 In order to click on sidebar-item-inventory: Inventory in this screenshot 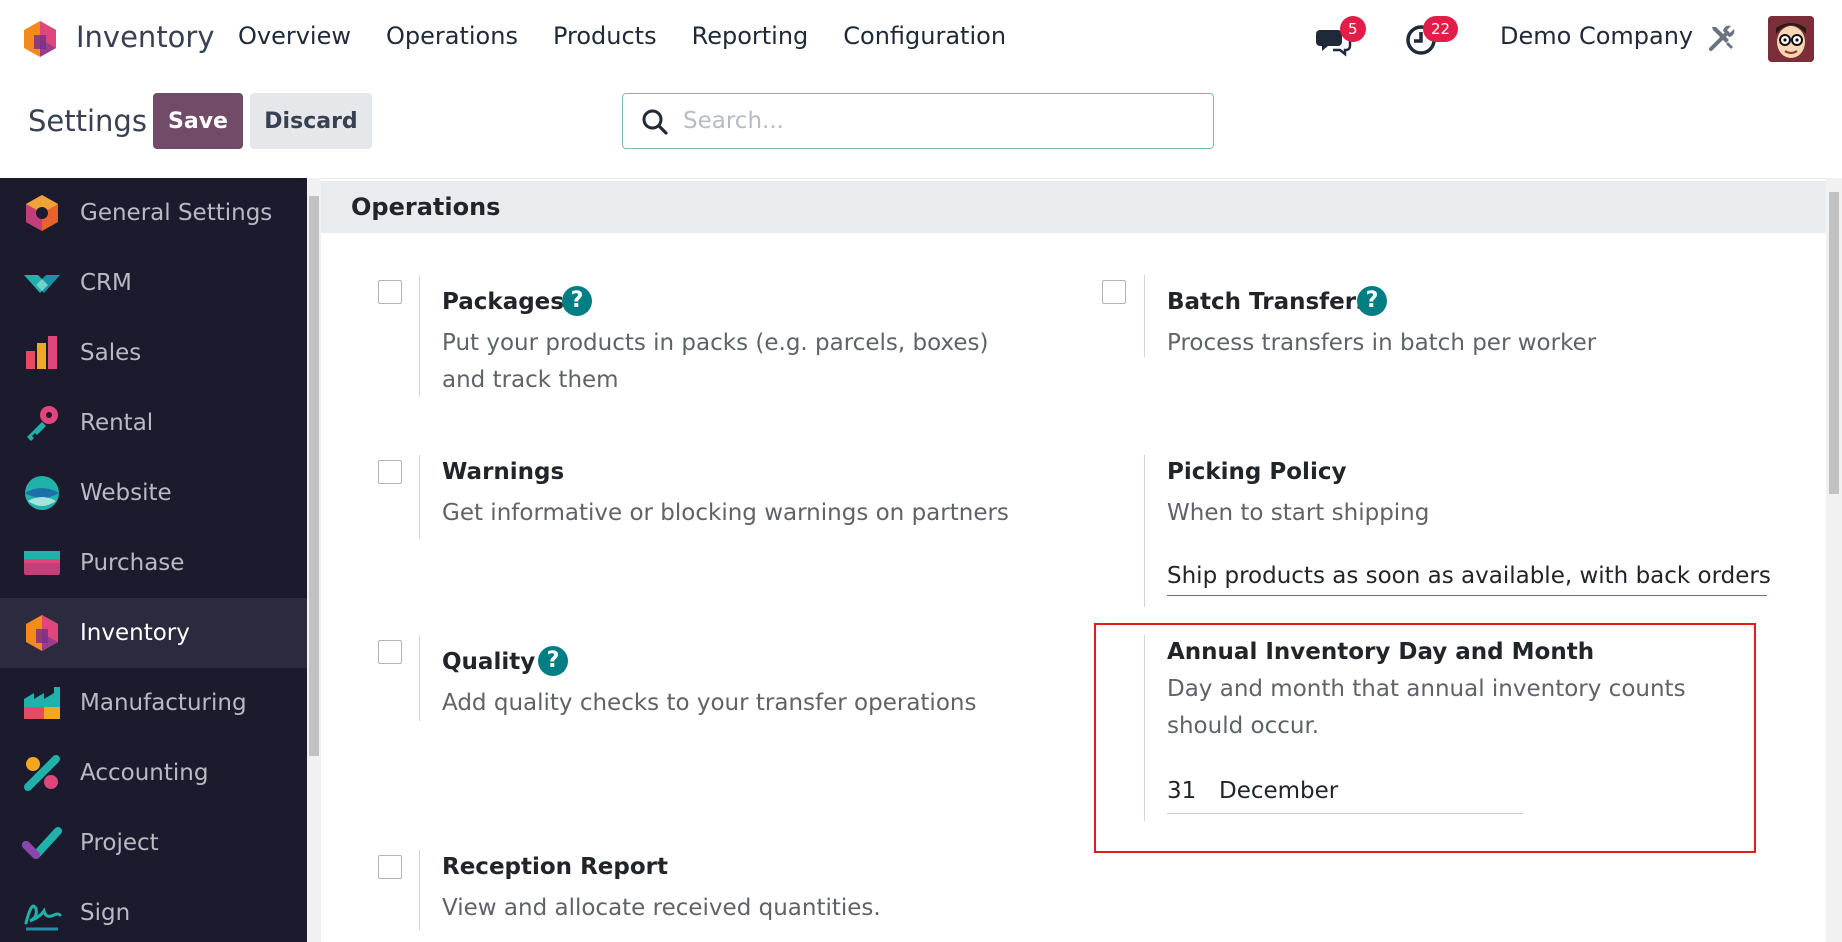, I will do `click(153, 633)`.